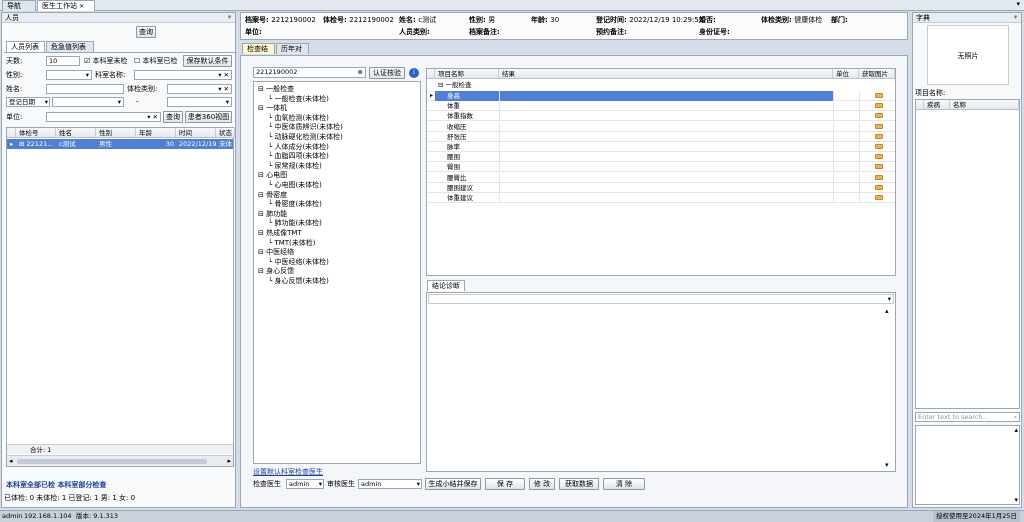 The height and width of the screenshot is (522, 1024). I want to click on scroll-thumb, so click(112, 461).